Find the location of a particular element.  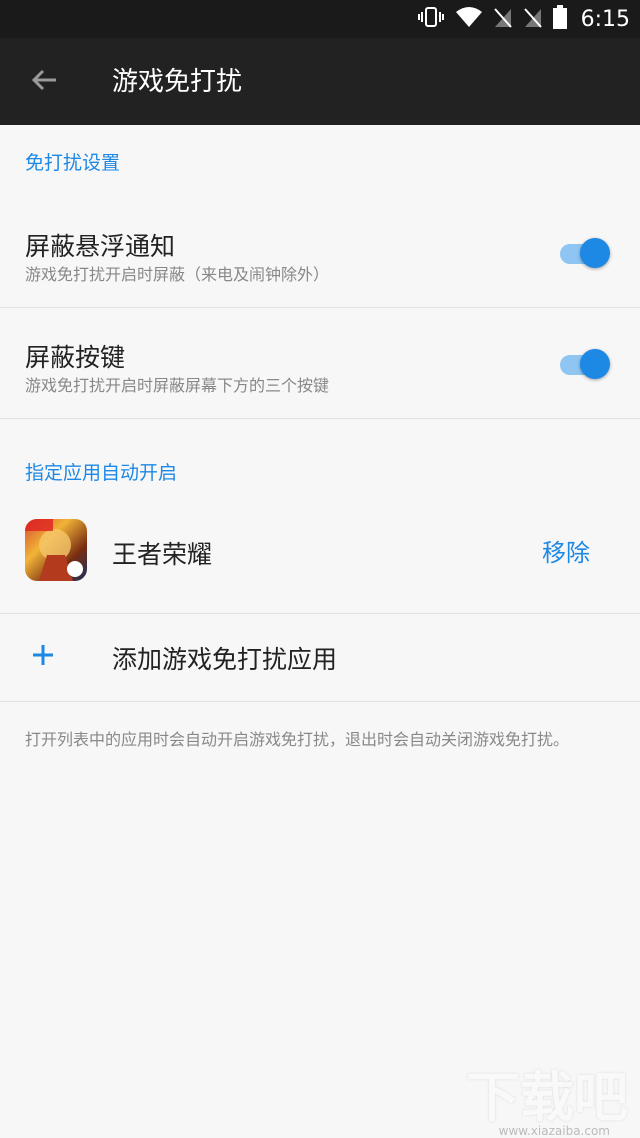

setting-subtitle: 游戏免打扰开启时屏蔽（来电及闹钟除外） is located at coordinates (177, 274).